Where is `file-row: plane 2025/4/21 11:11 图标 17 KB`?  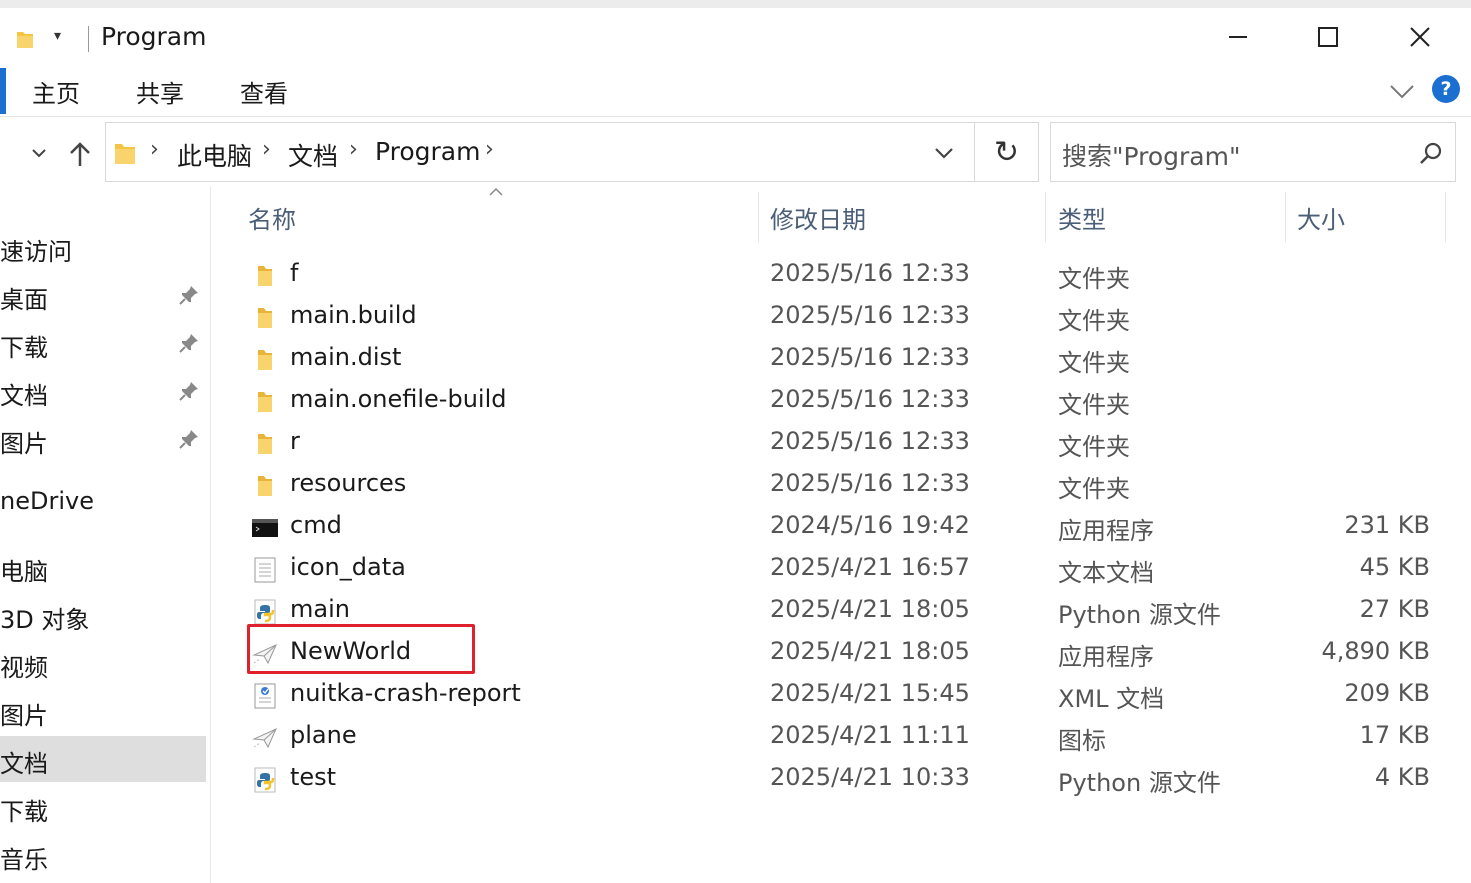 file-row: plane 2025/4/21 11:11 图标 17 KB is located at coordinates (845, 738).